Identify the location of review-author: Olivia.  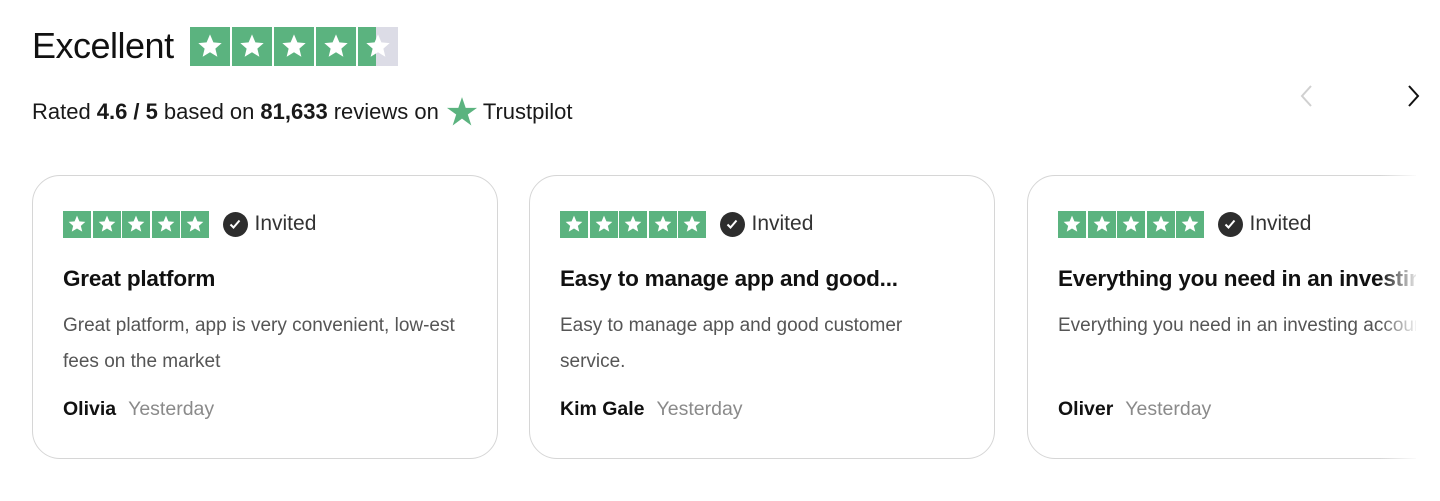
(90, 409).